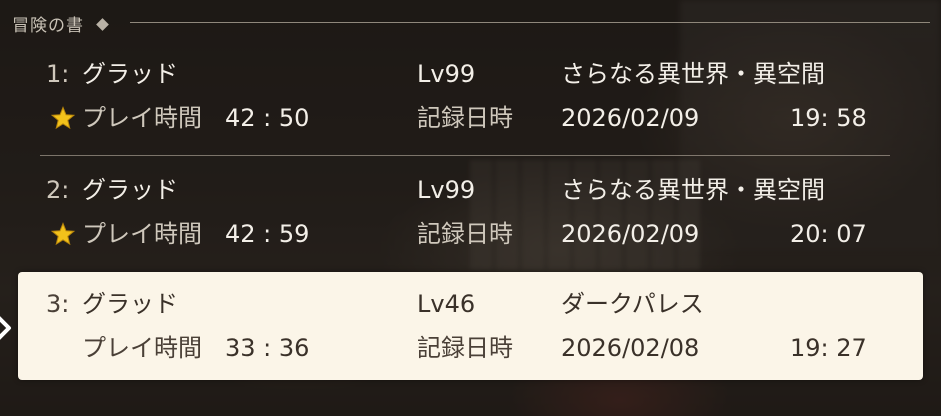 This screenshot has width=941, height=416. What do you see at coordinates (632, 304) in the screenshot?
I see `location-name: ダークパレス` at bounding box center [632, 304].